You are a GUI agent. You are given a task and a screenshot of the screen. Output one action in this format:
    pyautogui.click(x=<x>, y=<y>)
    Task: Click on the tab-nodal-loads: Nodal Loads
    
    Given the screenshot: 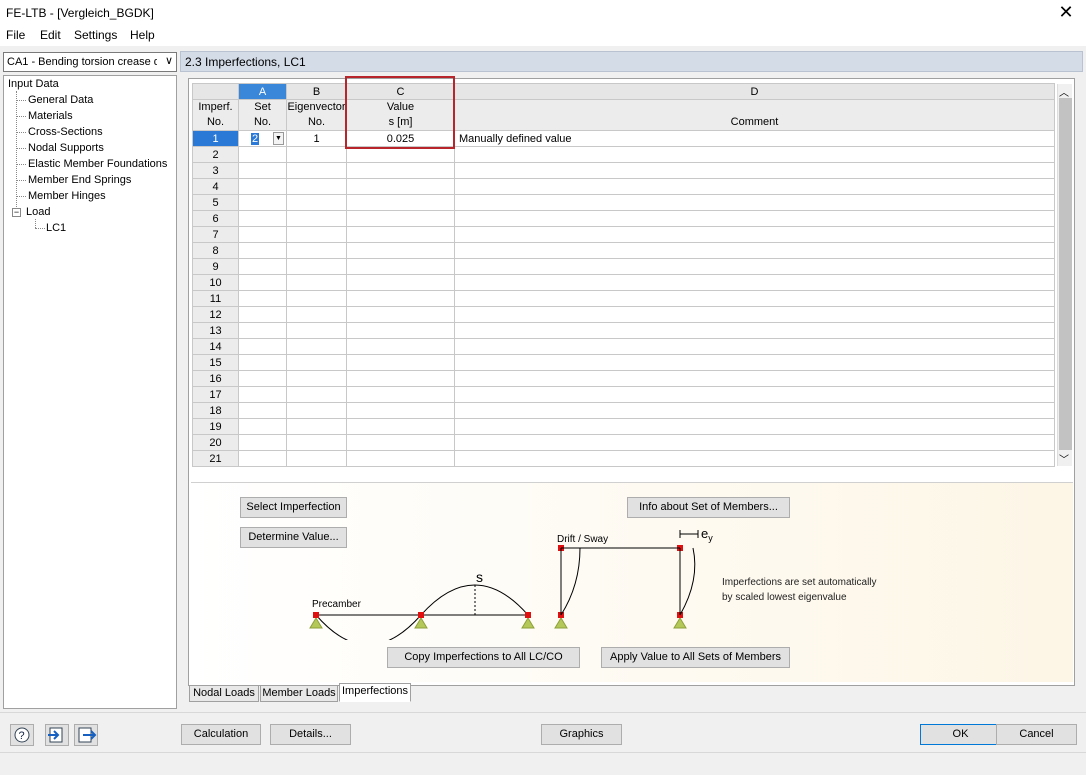 What is the action you would take?
    pyautogui.click(x=224, y=693)
    